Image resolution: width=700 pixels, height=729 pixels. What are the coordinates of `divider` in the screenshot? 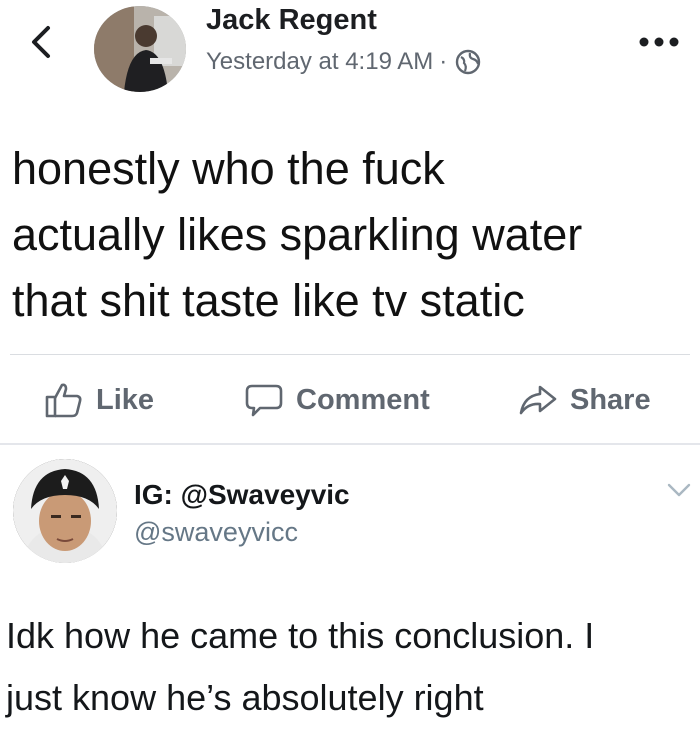 It's located at (350, 354).